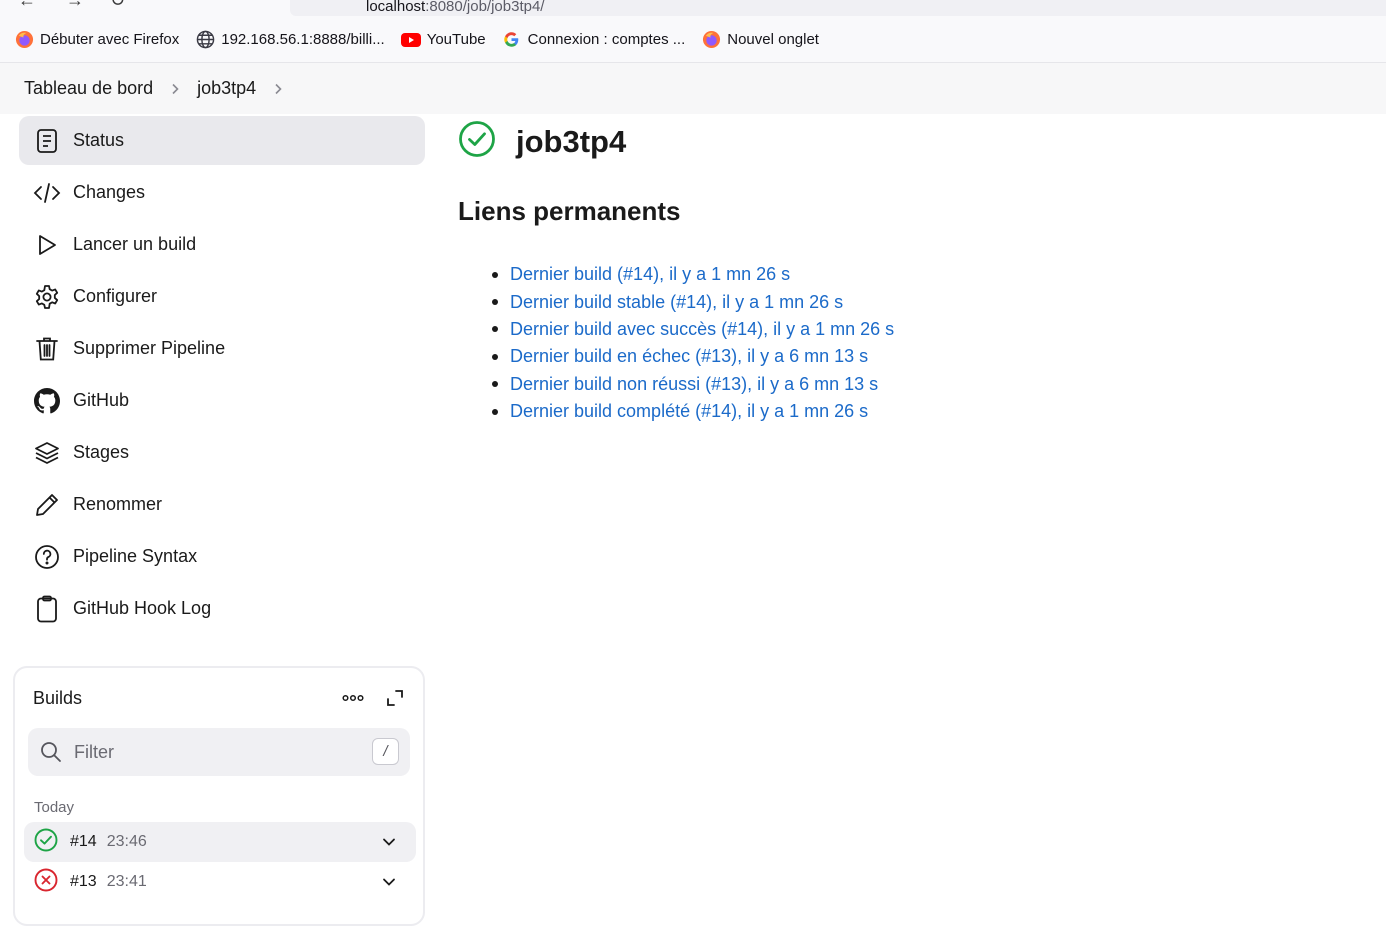  Describe the element at coordinates (485, 7) in the screenshot. I see `url-path: :8080/job/job3tp4/` at that location.